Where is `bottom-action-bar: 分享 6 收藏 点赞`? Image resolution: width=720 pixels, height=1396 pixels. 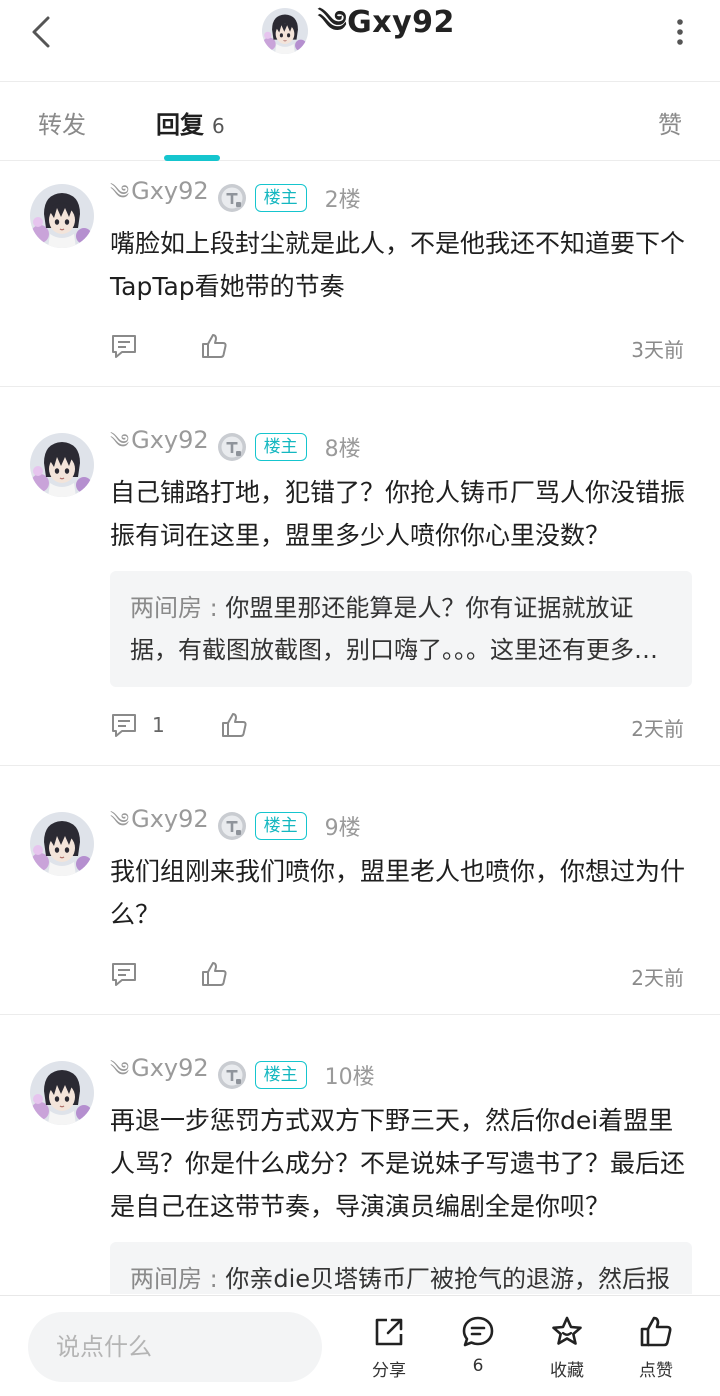 bottom-action-bar: 分享 6 收藏 点赞 is located at coordinates (360, 1345).